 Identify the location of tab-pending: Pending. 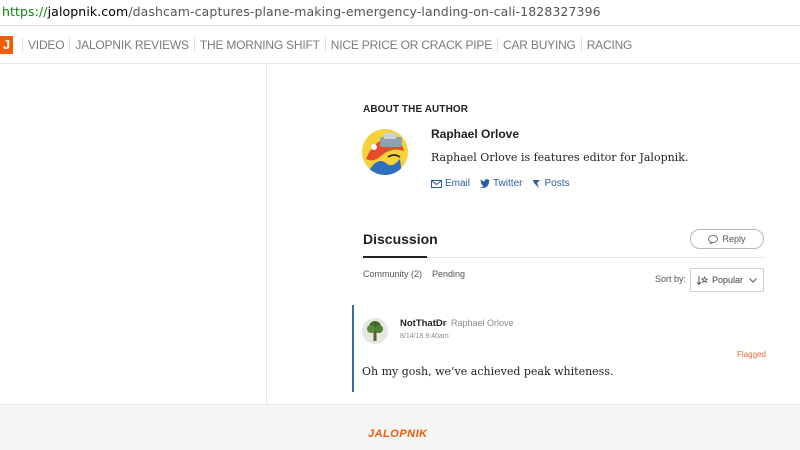
(448, 274).